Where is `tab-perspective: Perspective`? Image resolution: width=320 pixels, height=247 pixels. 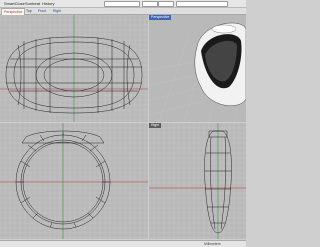 tab-perspective: Perspective is located at coordinates (13, 11).